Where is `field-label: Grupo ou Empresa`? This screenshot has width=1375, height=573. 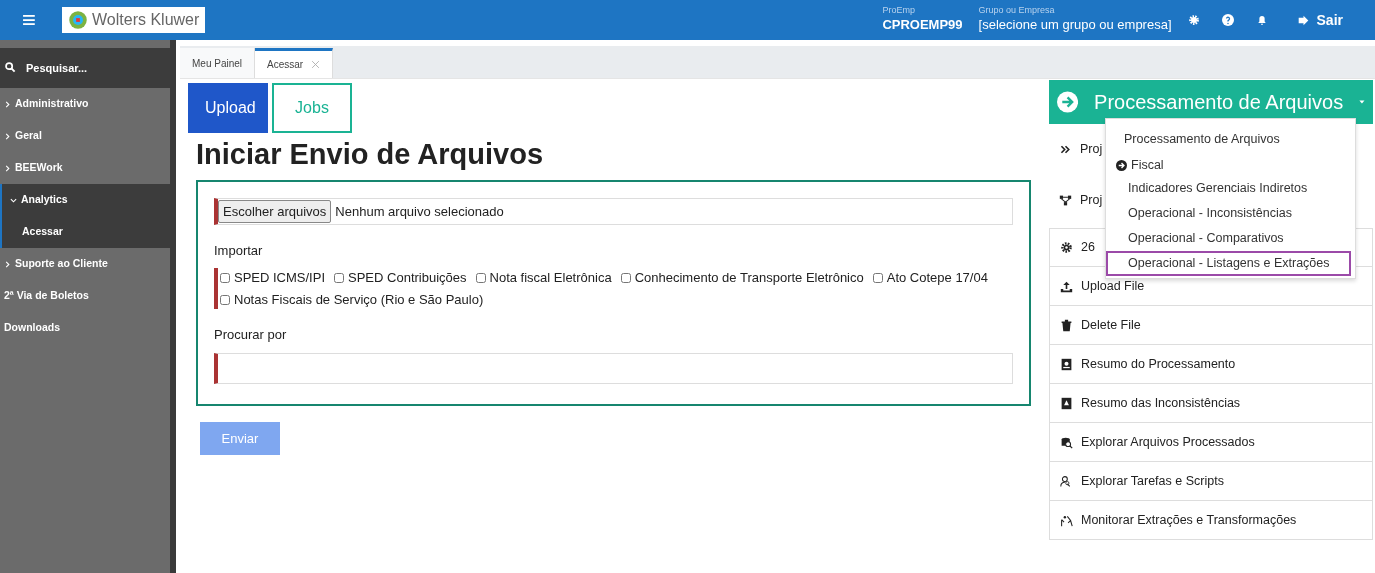 field-label: Grupo ou Empresa is located at coordinates (1017, 10).